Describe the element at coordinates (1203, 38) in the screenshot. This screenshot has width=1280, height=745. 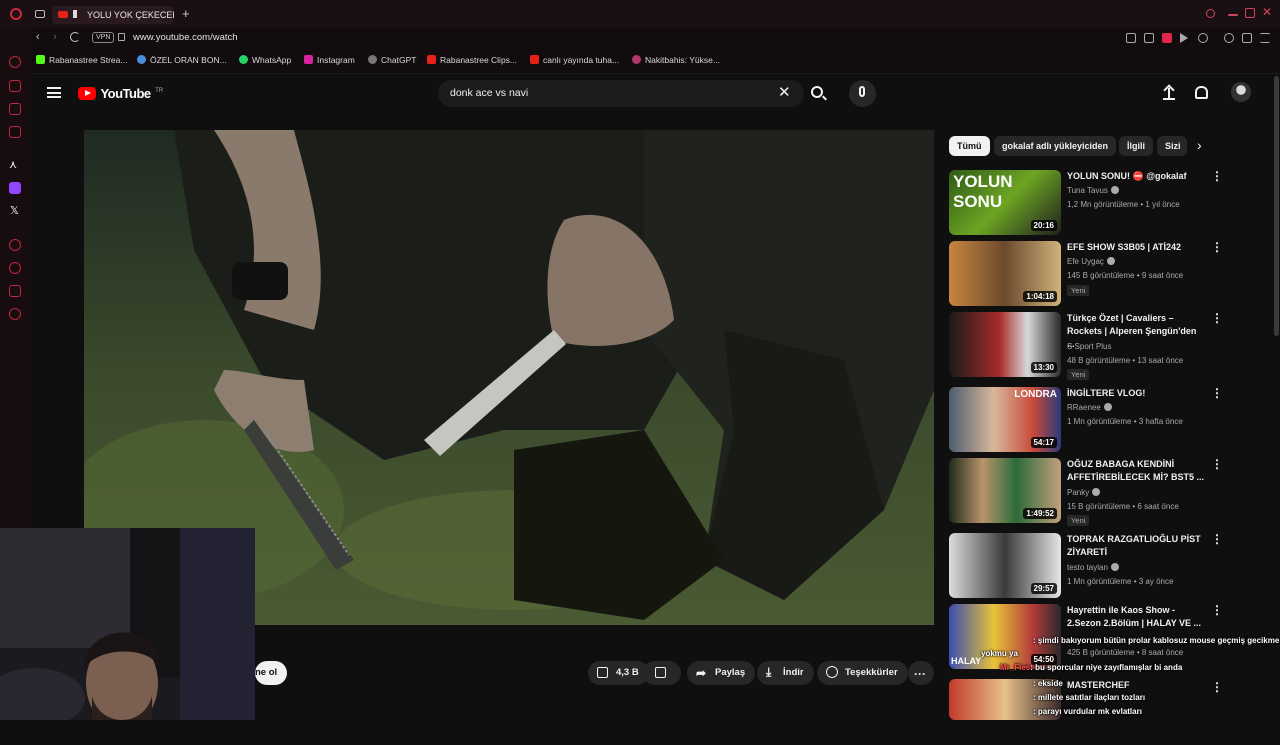
I see `easy-setup-icon` at that location.